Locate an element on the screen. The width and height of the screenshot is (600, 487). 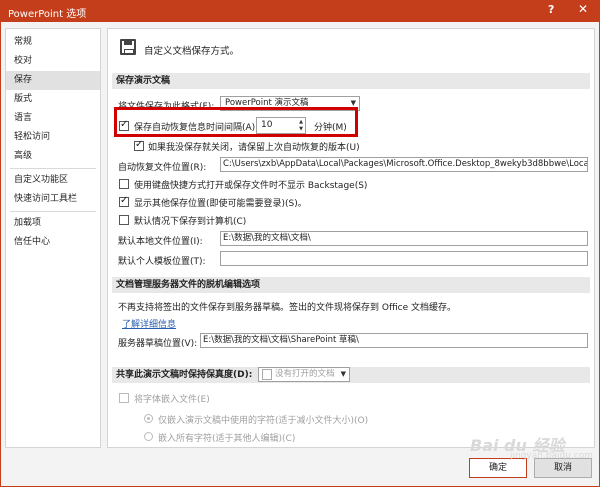
save-to-computer-label: 默认情况下保存到计算机(C) is located at coordinates (190, 222).